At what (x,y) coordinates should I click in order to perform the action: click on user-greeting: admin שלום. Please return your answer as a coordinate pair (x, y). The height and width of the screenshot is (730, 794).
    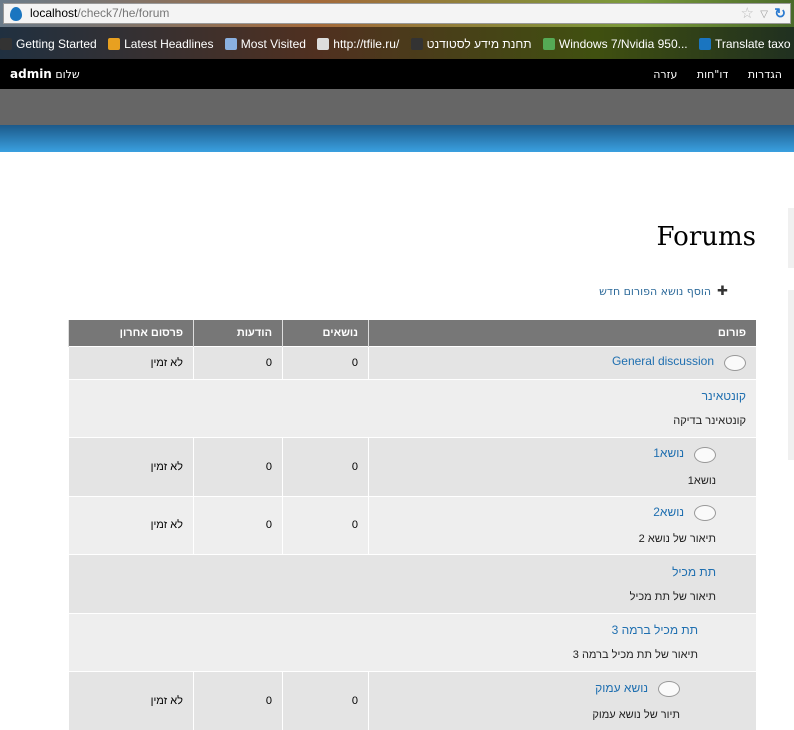
    Looking at the image, I should click on (45, 74).